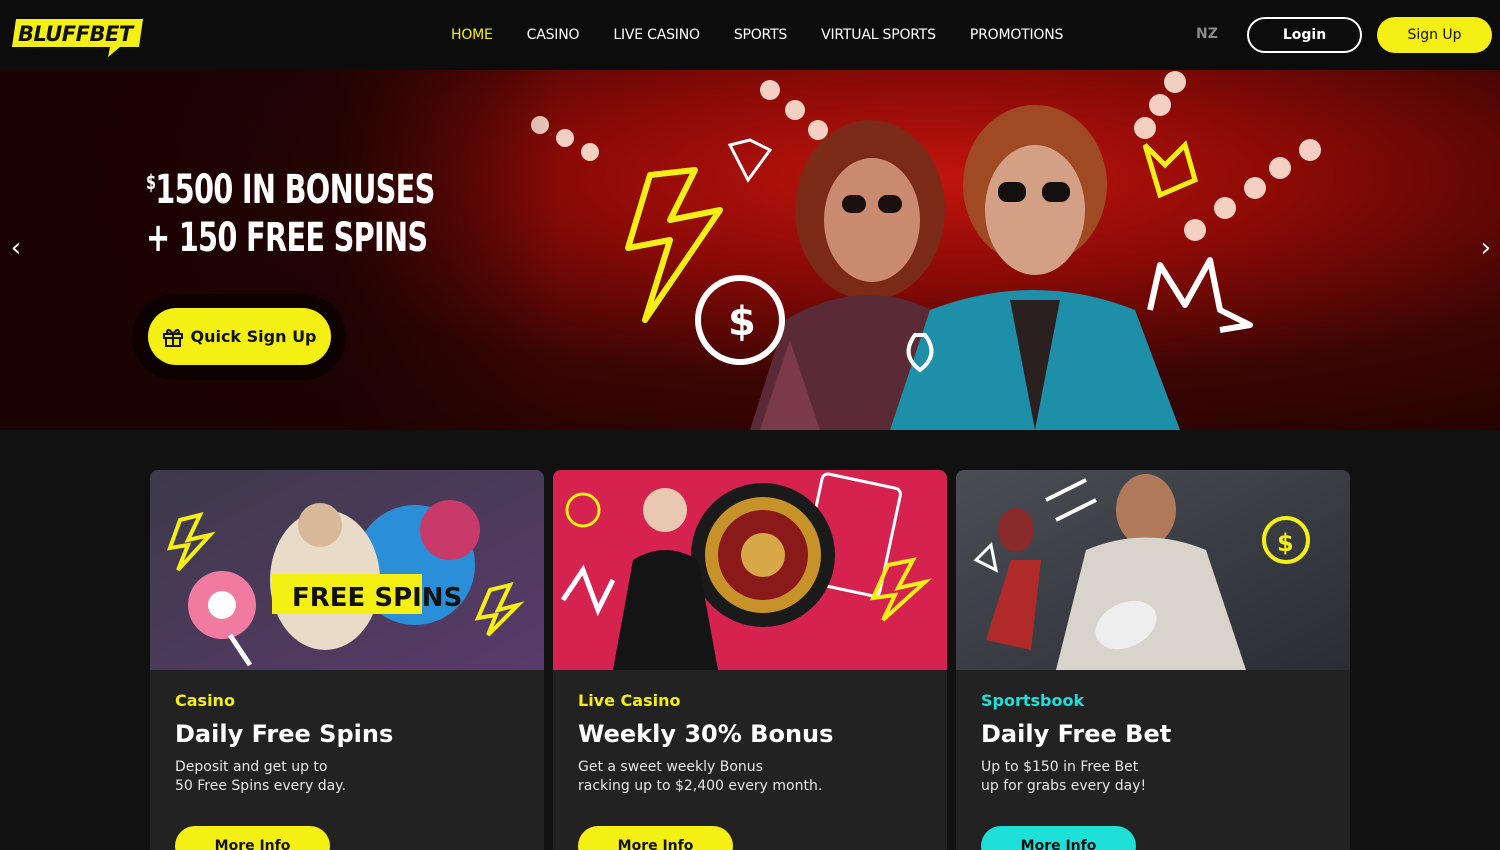  What do you see at coordinates (251, 767) in the screenshot?
I see `card-desc-line-1: Deposit and get up to` at bounding box center [251, 767].